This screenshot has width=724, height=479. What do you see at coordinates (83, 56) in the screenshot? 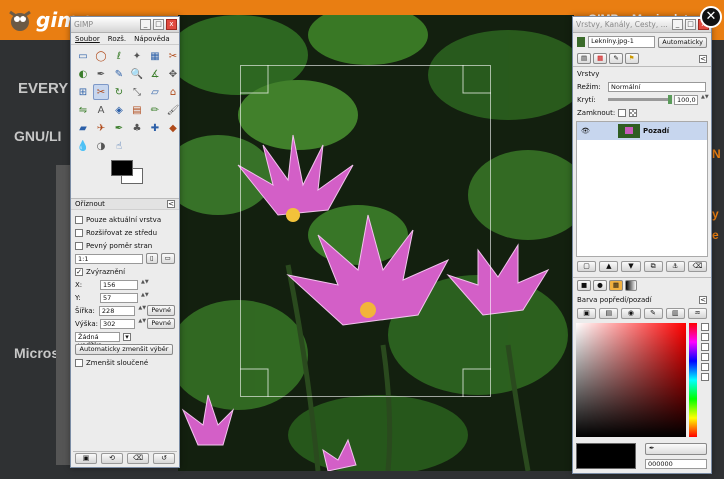
I see `rect-select-tool-icon: ▭` at bounding box center [83, 56].